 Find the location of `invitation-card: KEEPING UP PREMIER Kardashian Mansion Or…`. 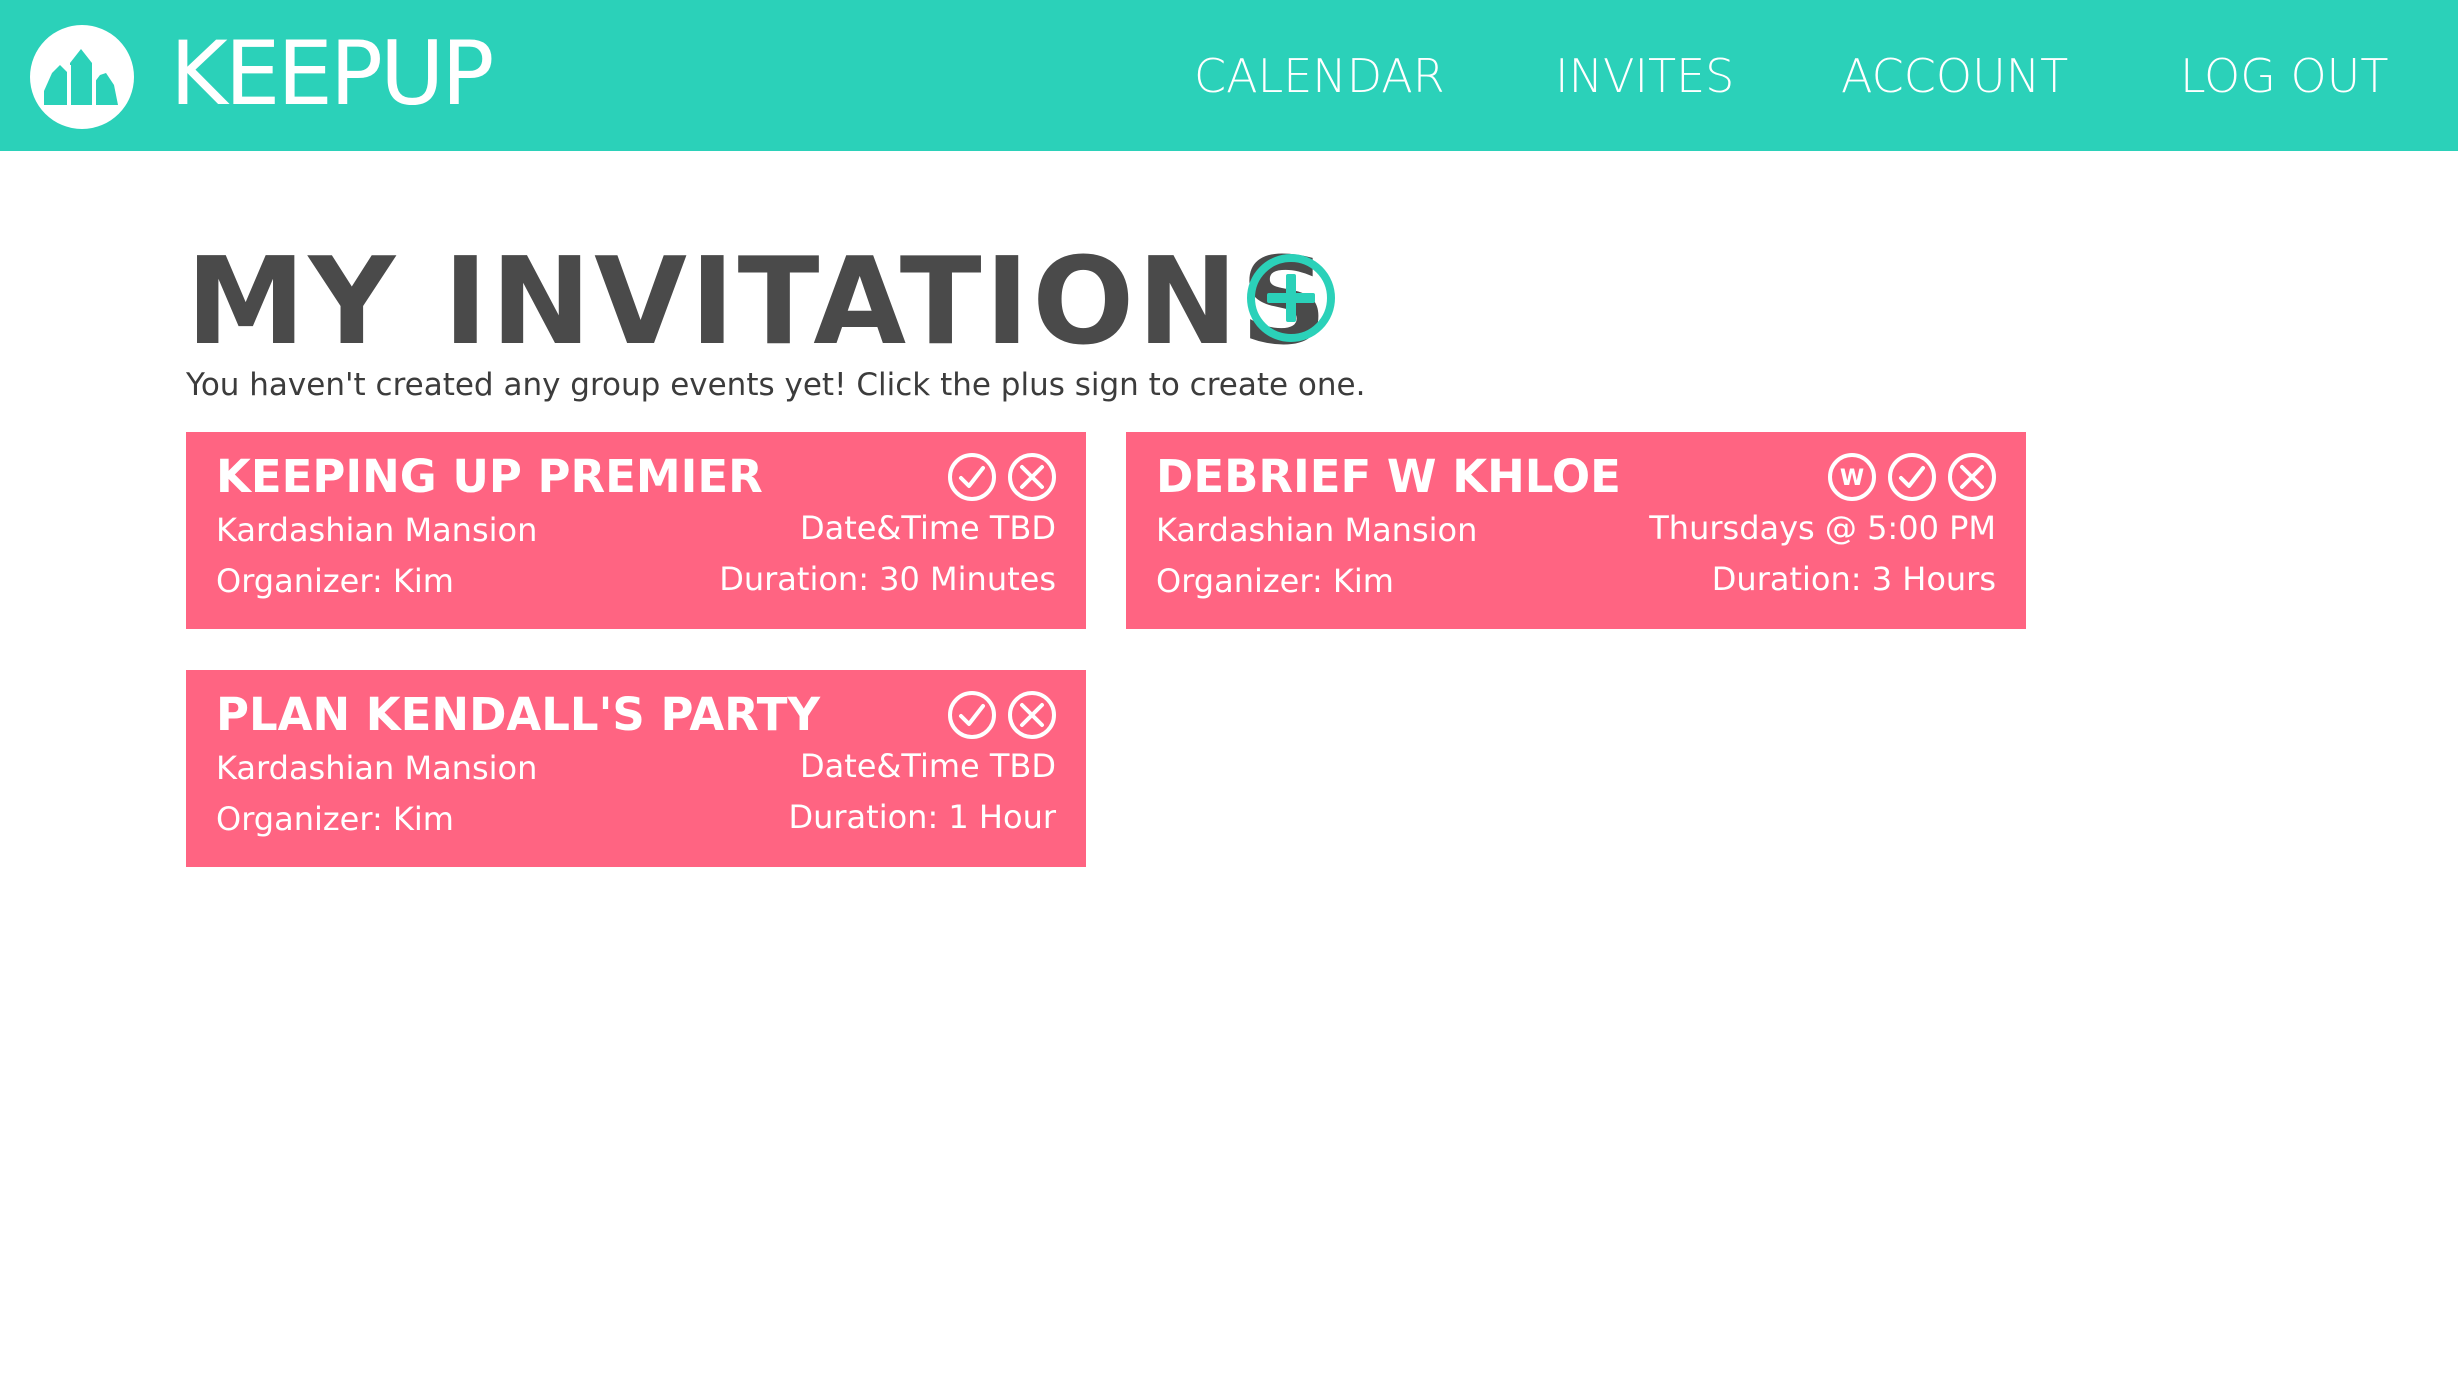

invitation-card: KEEPING UP PREMIER Kardashian Mansion Or… is located at coordinates (636, 530).